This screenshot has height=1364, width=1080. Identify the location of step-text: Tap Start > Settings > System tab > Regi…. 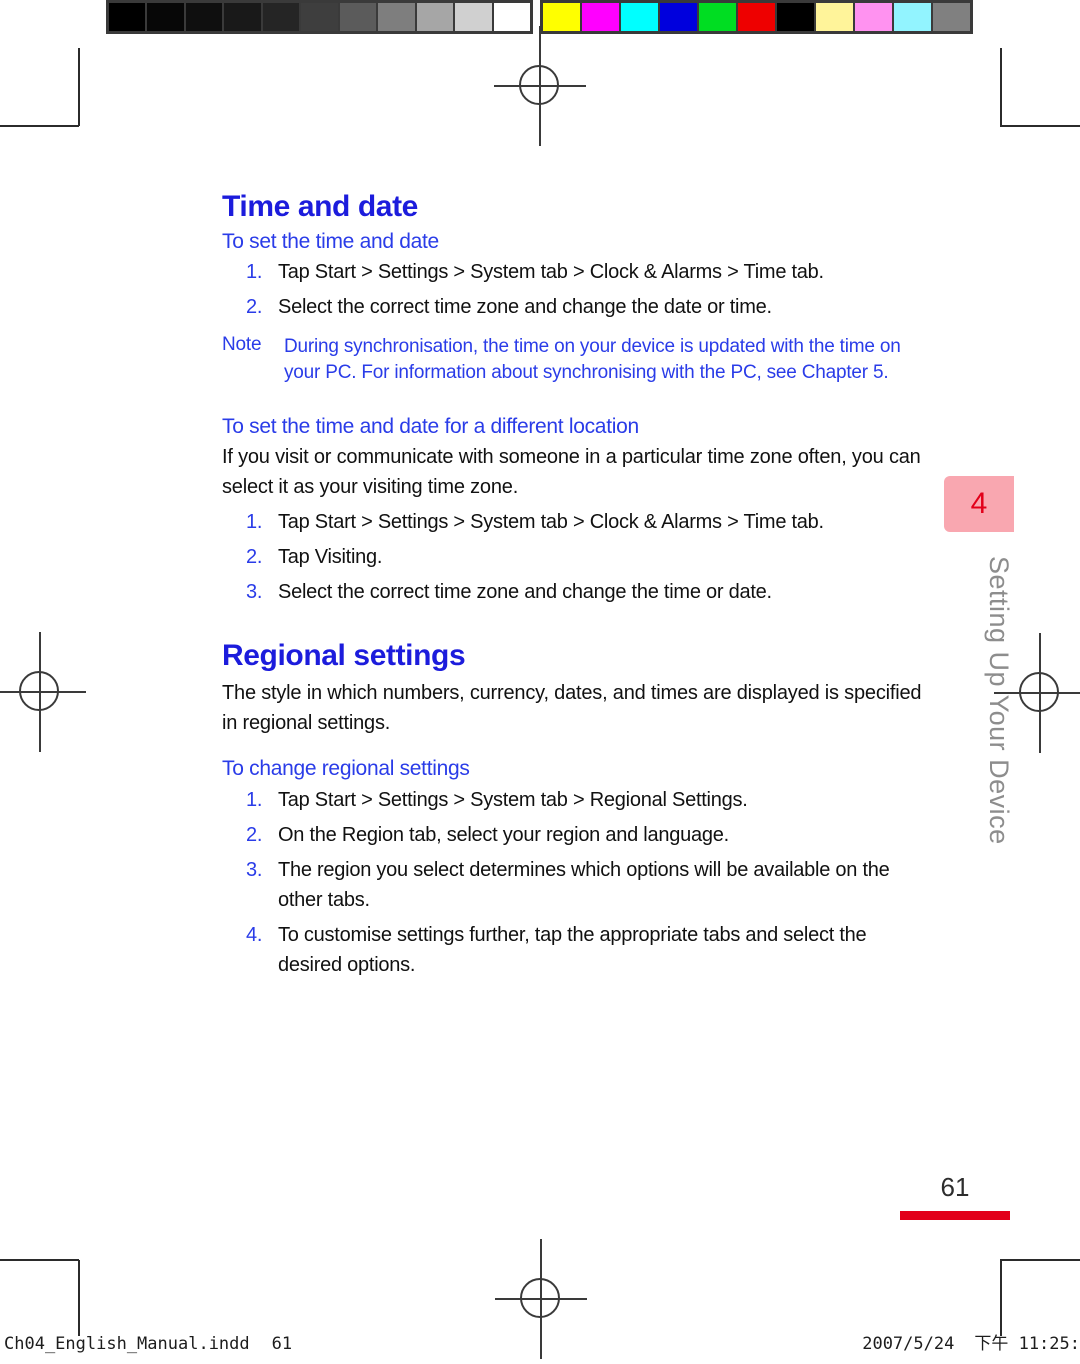
(513, 799).